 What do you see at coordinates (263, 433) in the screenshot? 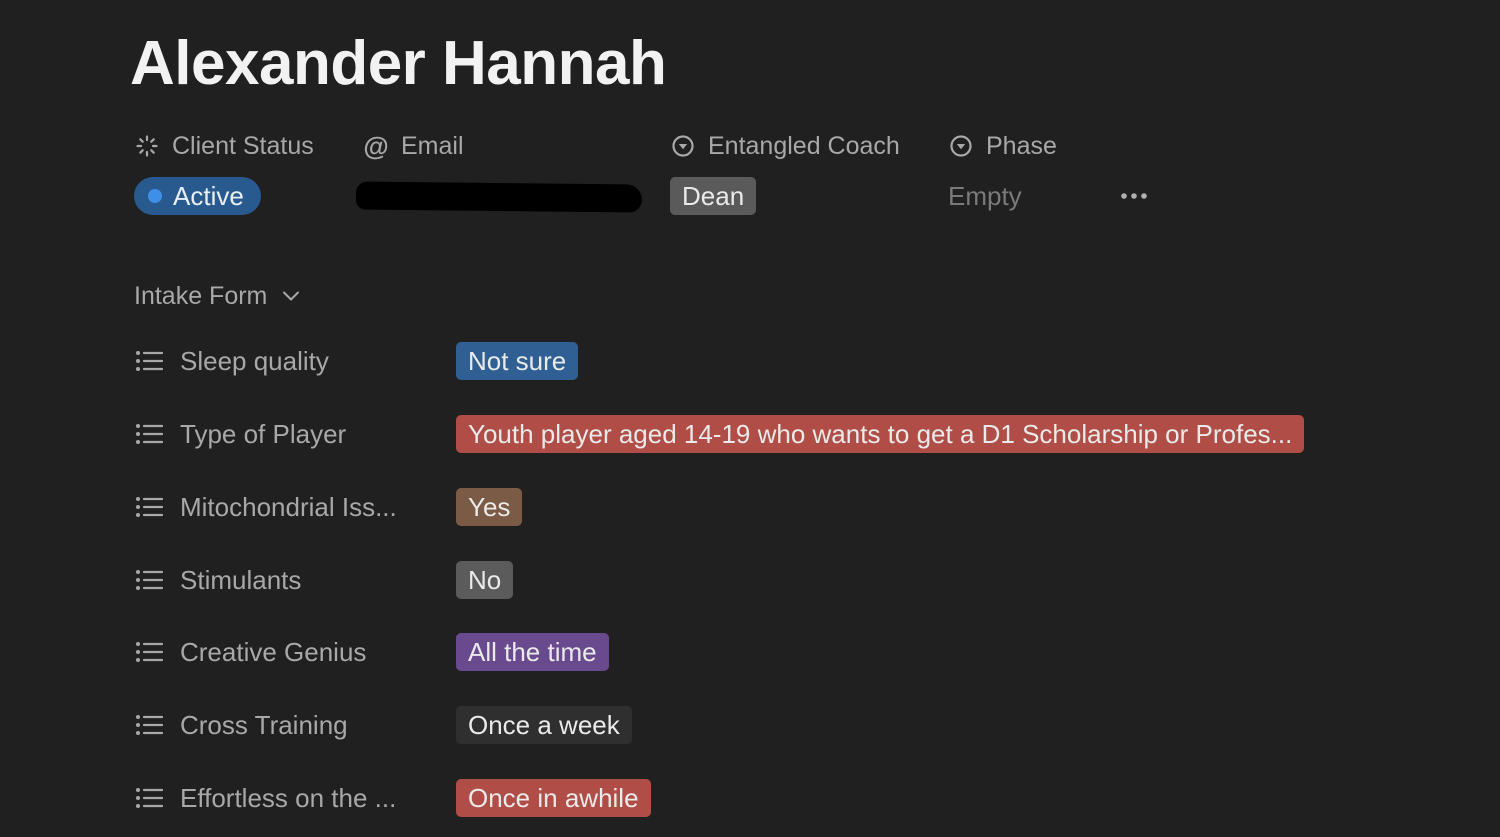
I see `intake-row-label: Type of Player` at bounding box center [263, 433].